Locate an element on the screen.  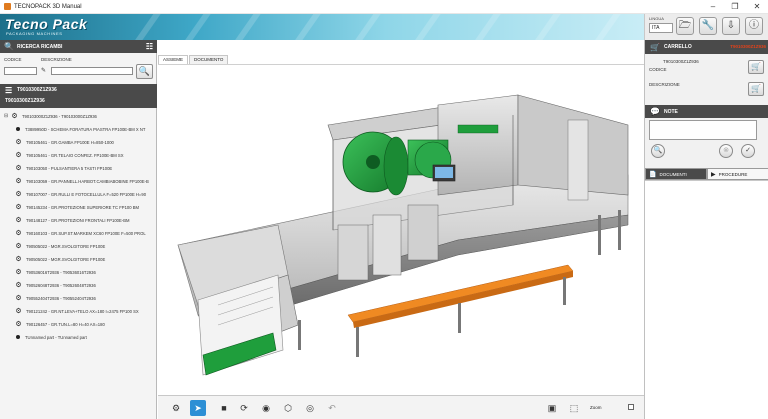
tab-documento: DOCUMENTO is located at coordinates (209, 59).